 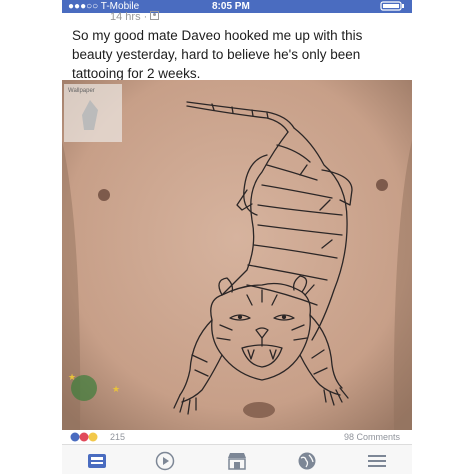 I want to click on reaction-count: 215, so click(x=118, y=437).